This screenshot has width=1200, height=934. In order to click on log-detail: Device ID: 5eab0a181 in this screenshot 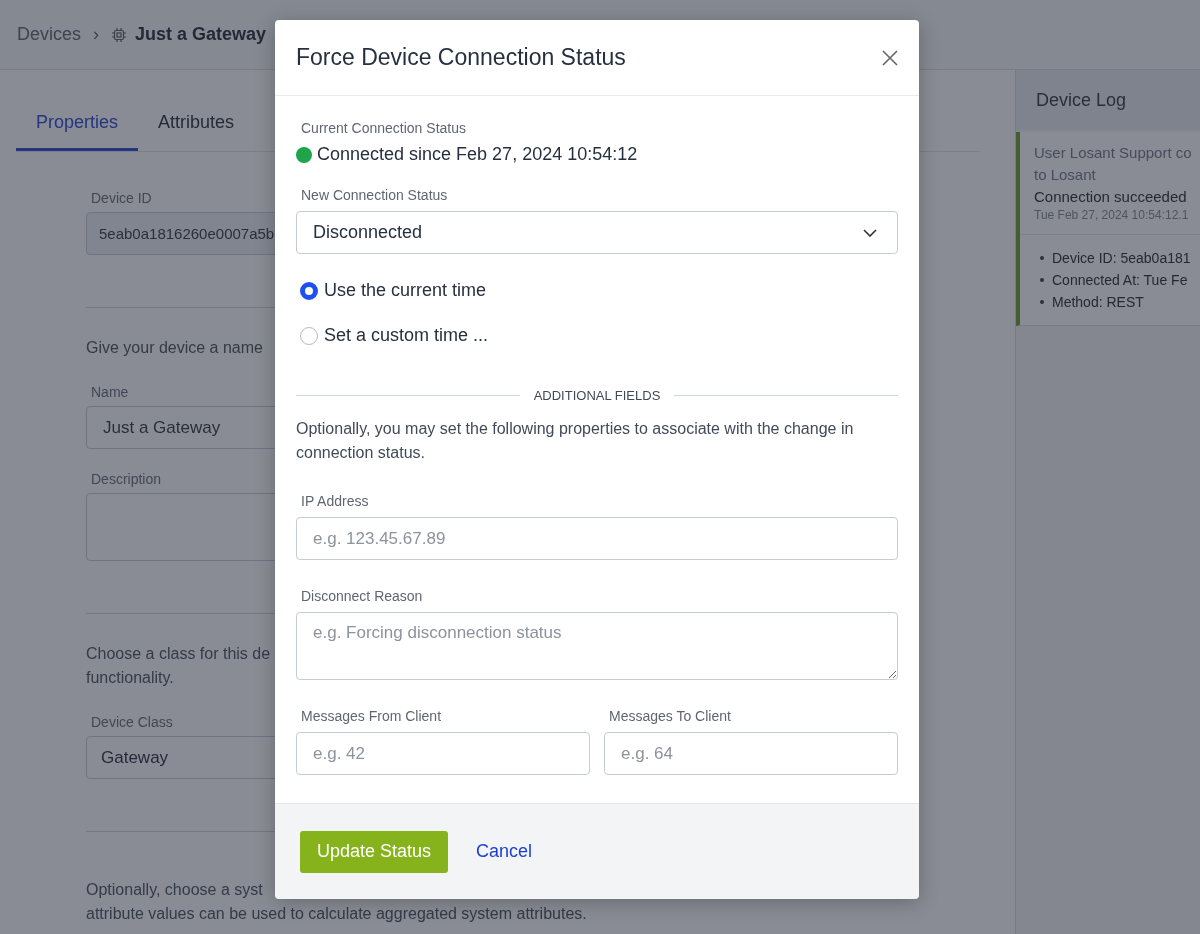, I will do `click(1121, 258)`.